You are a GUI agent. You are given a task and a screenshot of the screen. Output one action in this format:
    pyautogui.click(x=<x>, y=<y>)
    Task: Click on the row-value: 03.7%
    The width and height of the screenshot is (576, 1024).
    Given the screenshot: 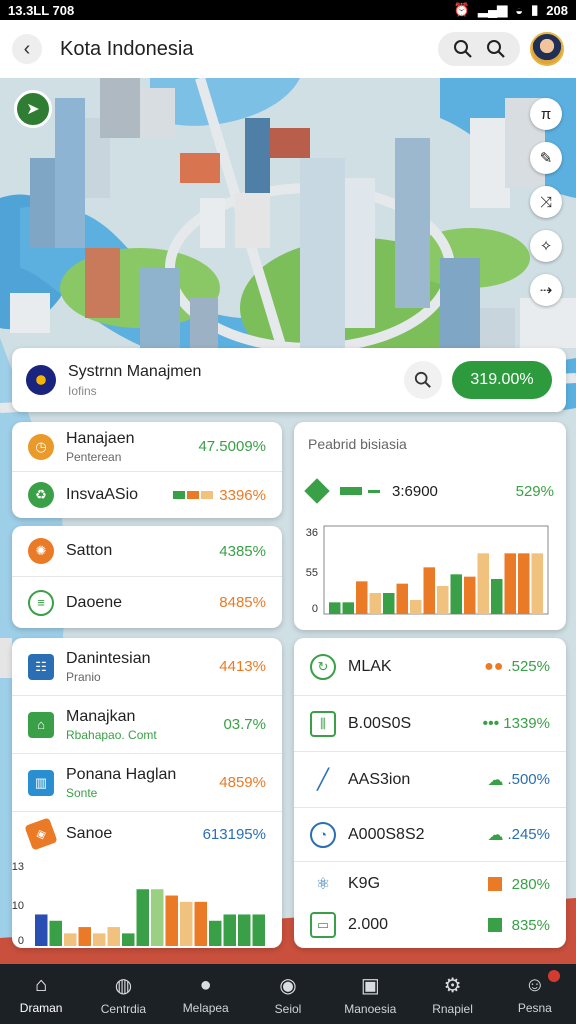 What is the action you would take?
    pyautogui.click(x=244, y=724)
    